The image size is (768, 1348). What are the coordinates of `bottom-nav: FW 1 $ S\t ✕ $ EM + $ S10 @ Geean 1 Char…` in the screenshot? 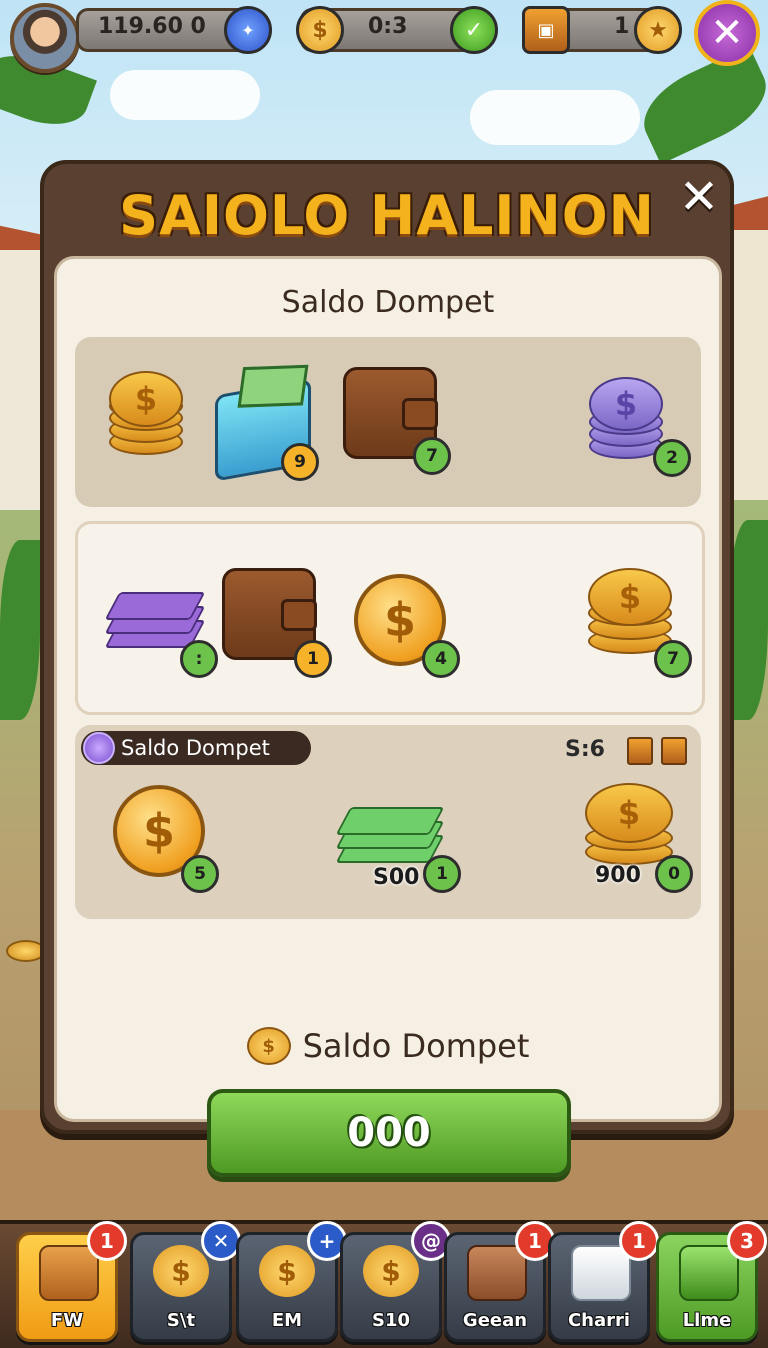 It's located at (384, 1284).